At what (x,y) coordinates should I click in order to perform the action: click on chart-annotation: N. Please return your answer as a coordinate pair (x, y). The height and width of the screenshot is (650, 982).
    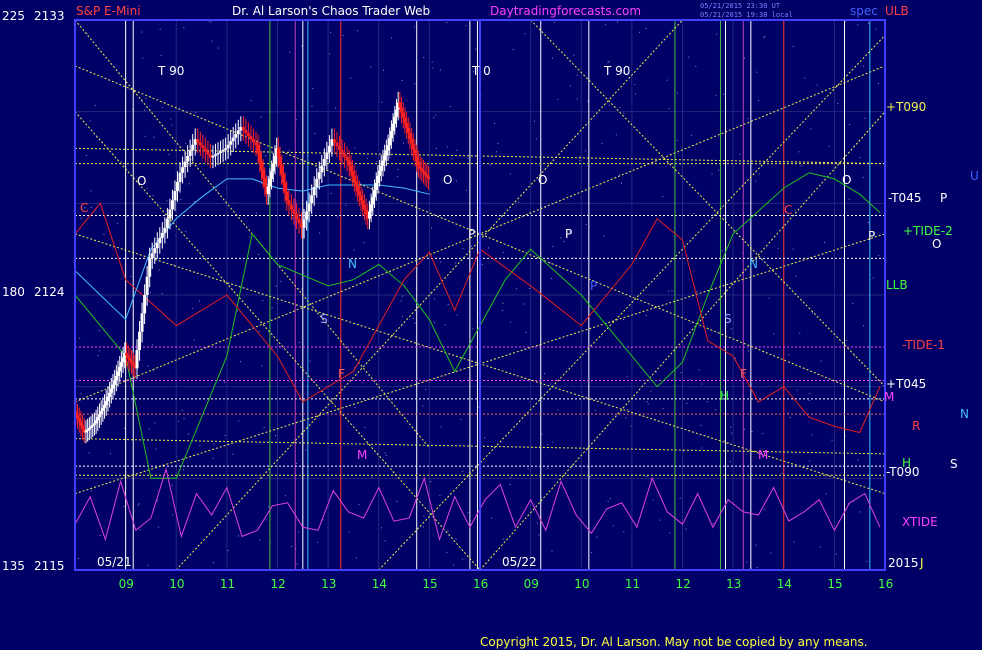
    Looking at the image, I should click on (753, 264).